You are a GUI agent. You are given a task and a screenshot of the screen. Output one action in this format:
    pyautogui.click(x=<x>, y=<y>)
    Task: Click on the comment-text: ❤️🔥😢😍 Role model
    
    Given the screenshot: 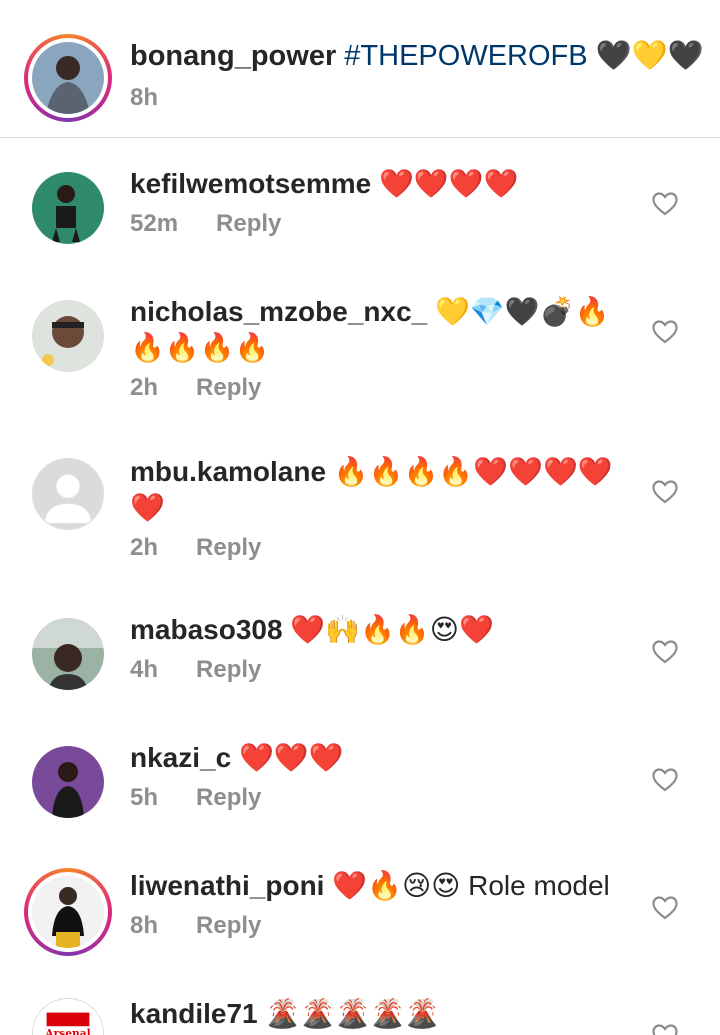 What is the action you would take?
    pyautogui.click(x=471, y=885)
    